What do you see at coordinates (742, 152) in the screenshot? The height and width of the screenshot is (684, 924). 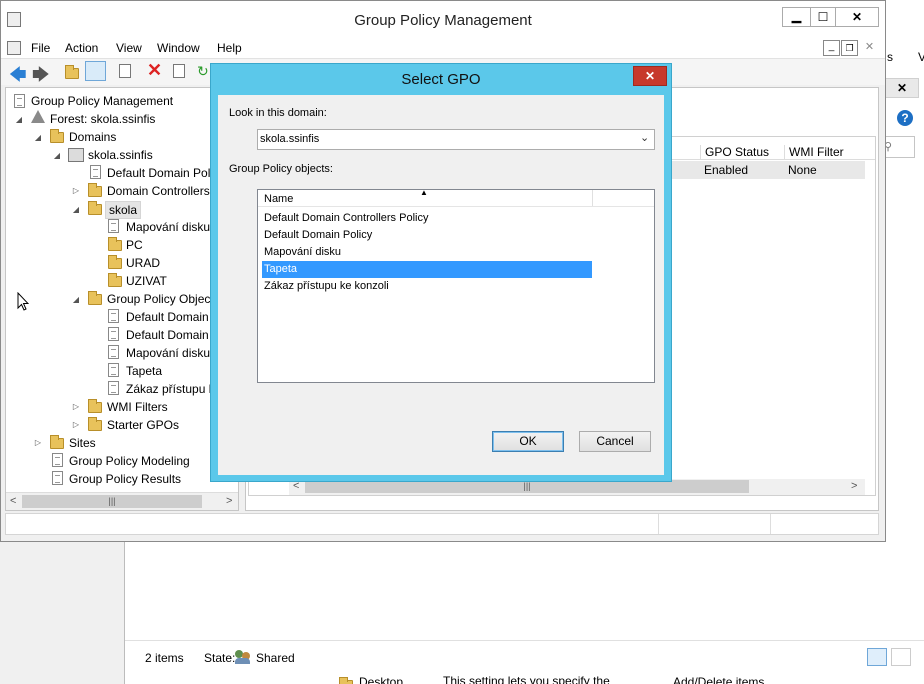 I see `col-gpo-status: GPO Status` at bounding box center [742, 152].